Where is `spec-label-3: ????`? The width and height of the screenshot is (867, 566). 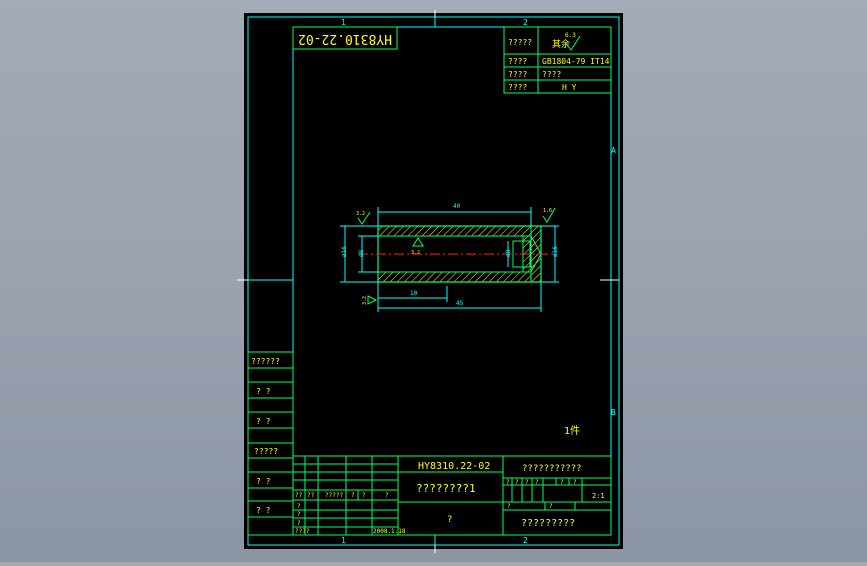
spec-label-3: ???? is located at coordinates (517, 87).